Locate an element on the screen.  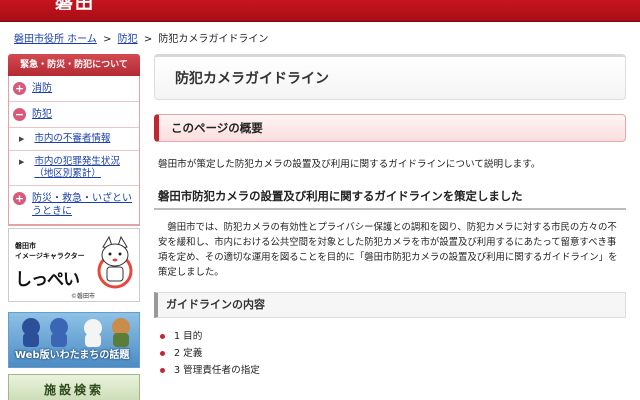
mascot-name: しっぺい is located at coordinates (47, 280).